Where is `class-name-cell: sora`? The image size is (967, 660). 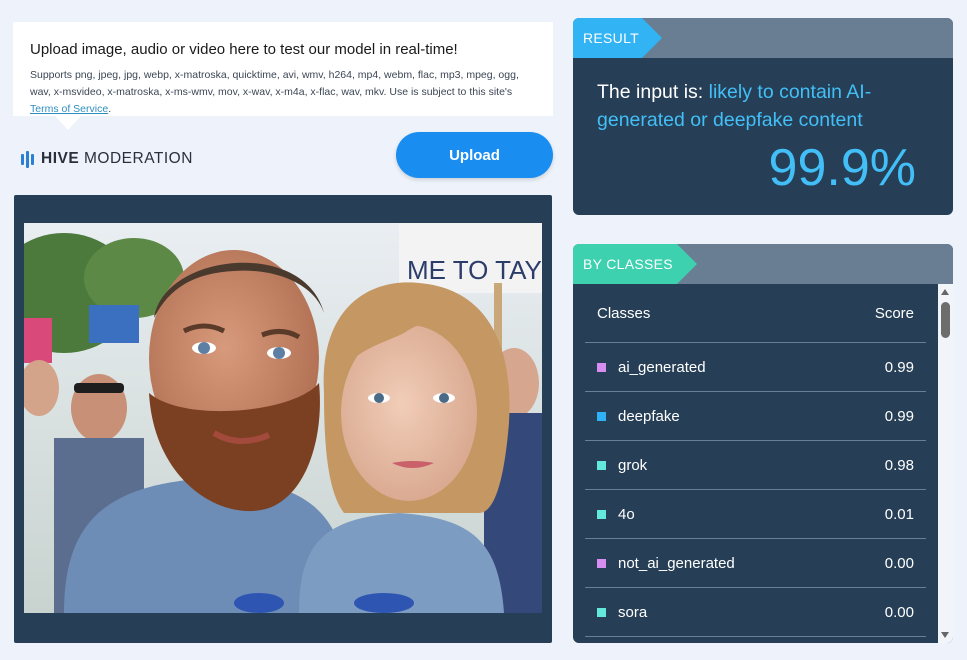 class-name-cell: sora is located at coordinates (622, 612).